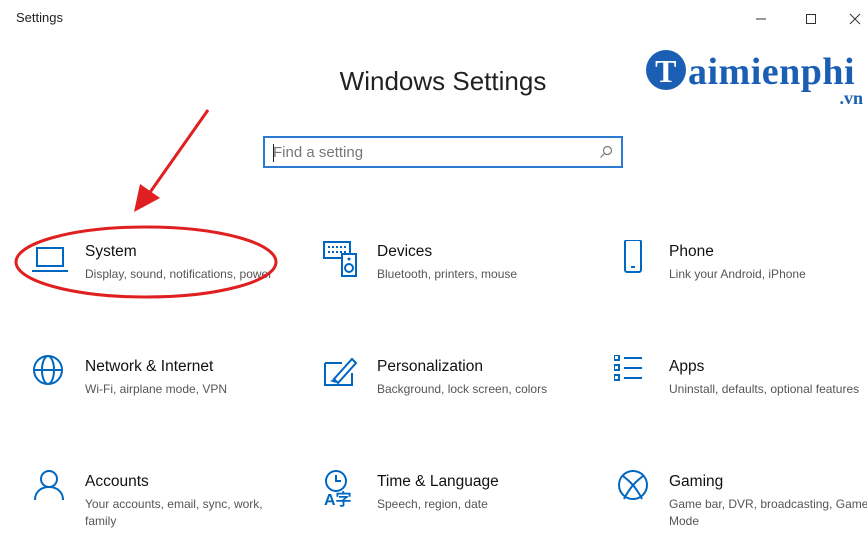 Image resolution: width=867 pixels, height=560 pixels. What do you see at coordinates (772, 72) in the screenshot?
I see `logo-brand-text: aimienphi` at bounding box center [772, 72].